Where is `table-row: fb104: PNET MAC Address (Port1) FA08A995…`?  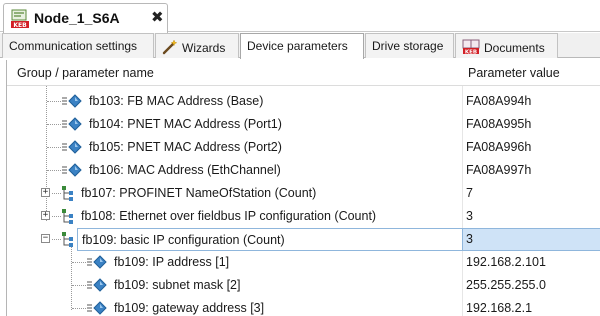
table-row: fb104: PNET MAC Address (Port1) FA08A995… is located at coordinates (303, 124).